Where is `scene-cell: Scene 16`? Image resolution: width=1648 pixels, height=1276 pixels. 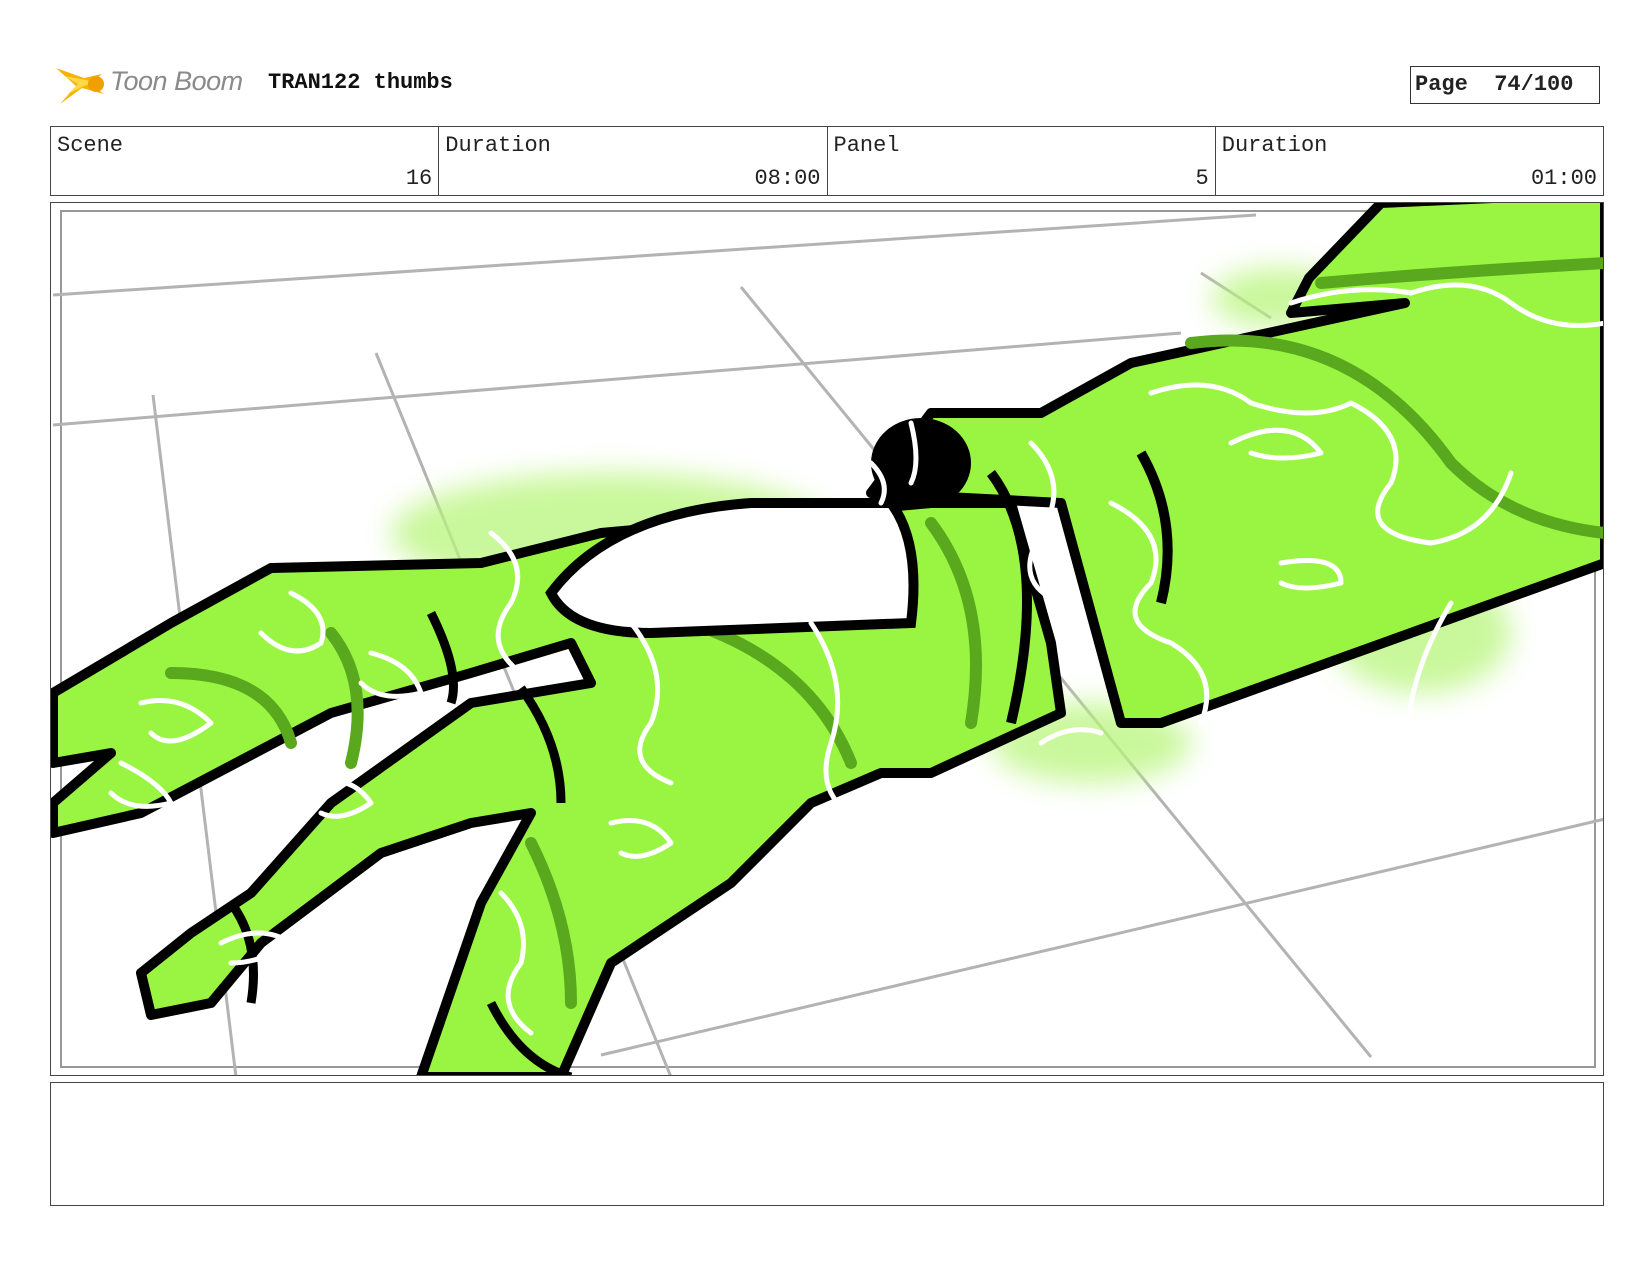 scene-cell: Scene 16 is located at coordinates (245, 161).